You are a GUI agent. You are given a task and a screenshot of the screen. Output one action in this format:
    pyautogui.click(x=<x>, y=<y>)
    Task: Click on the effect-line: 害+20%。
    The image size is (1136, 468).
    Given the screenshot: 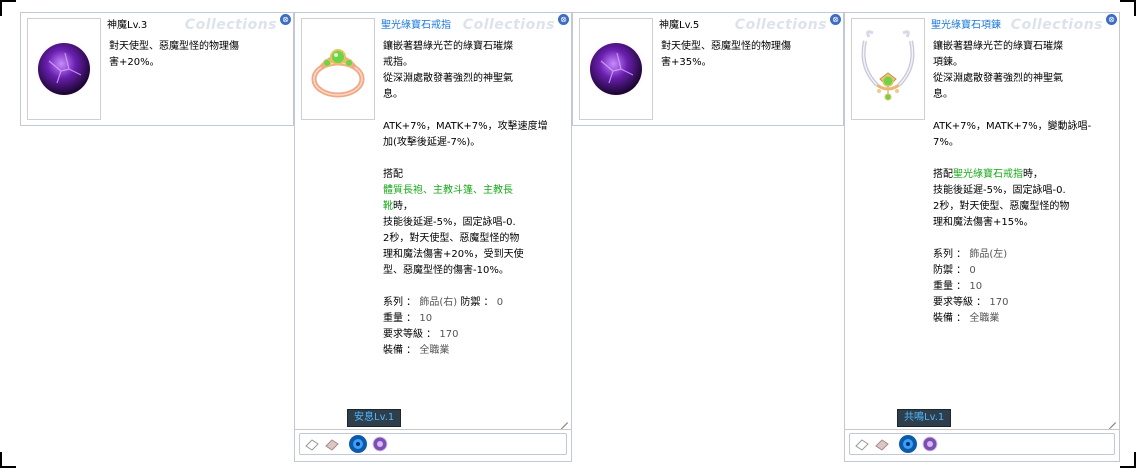 What is the action you would take?
    pyautogui.click(x=134, y=62)
    